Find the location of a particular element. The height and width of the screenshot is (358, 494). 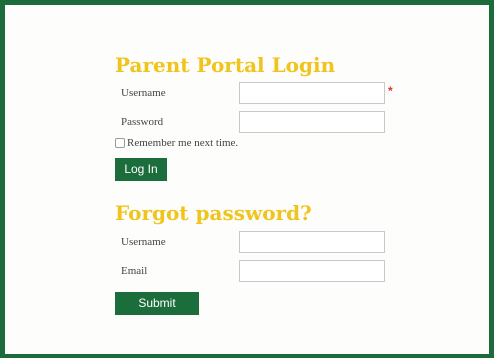

login-password-row: Password is located at coordinates (265, 123).